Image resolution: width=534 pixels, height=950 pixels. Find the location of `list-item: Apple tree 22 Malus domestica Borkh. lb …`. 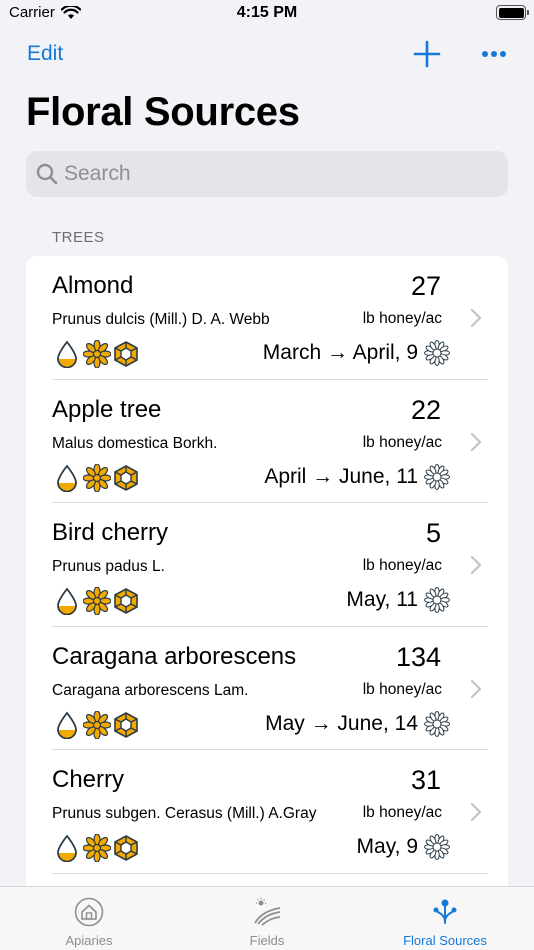

list-item: Apple tree 22 Malus domestica Borkh. lb … is located at coordinates (267, 441).